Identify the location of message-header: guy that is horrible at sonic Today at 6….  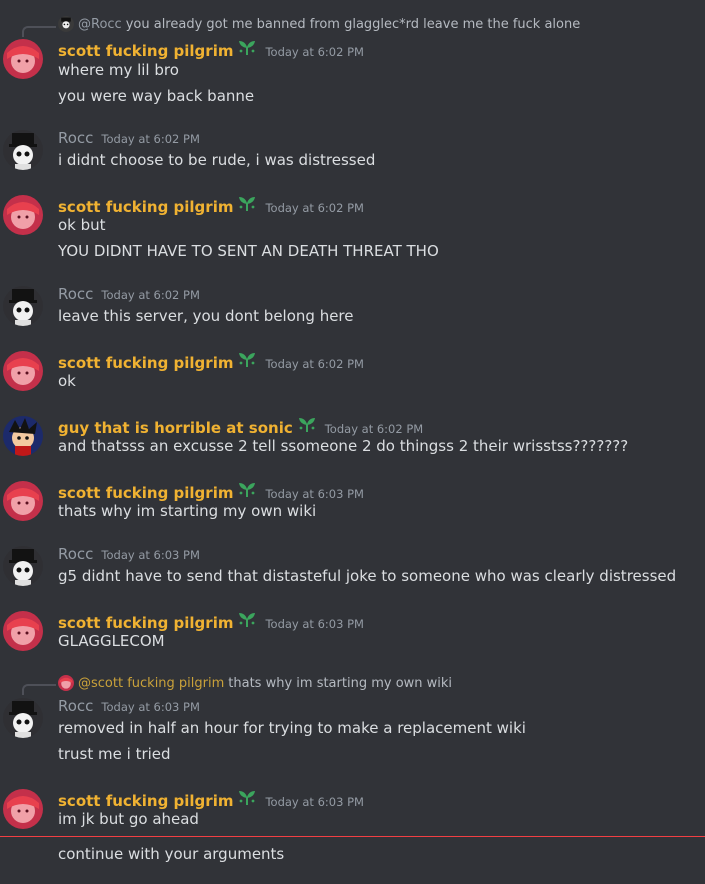
(240, 426).